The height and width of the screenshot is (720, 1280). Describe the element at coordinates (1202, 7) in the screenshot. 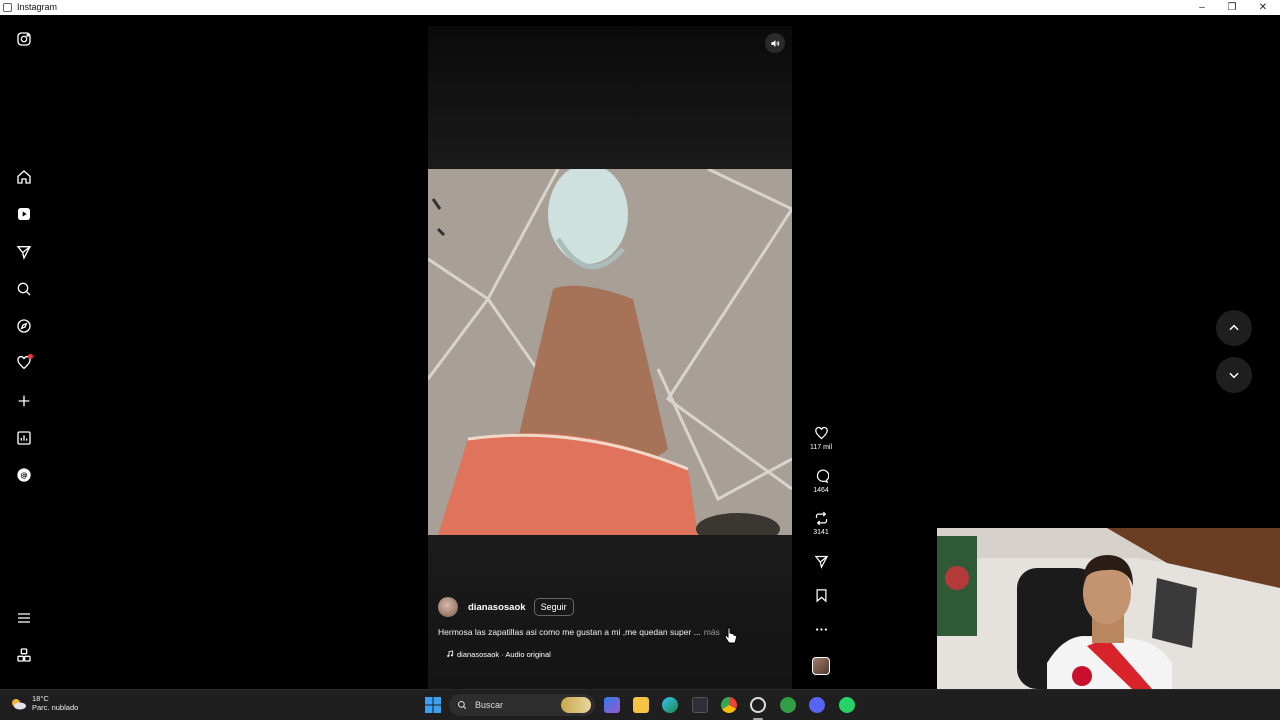

I see `minimize-button: –` at that location.